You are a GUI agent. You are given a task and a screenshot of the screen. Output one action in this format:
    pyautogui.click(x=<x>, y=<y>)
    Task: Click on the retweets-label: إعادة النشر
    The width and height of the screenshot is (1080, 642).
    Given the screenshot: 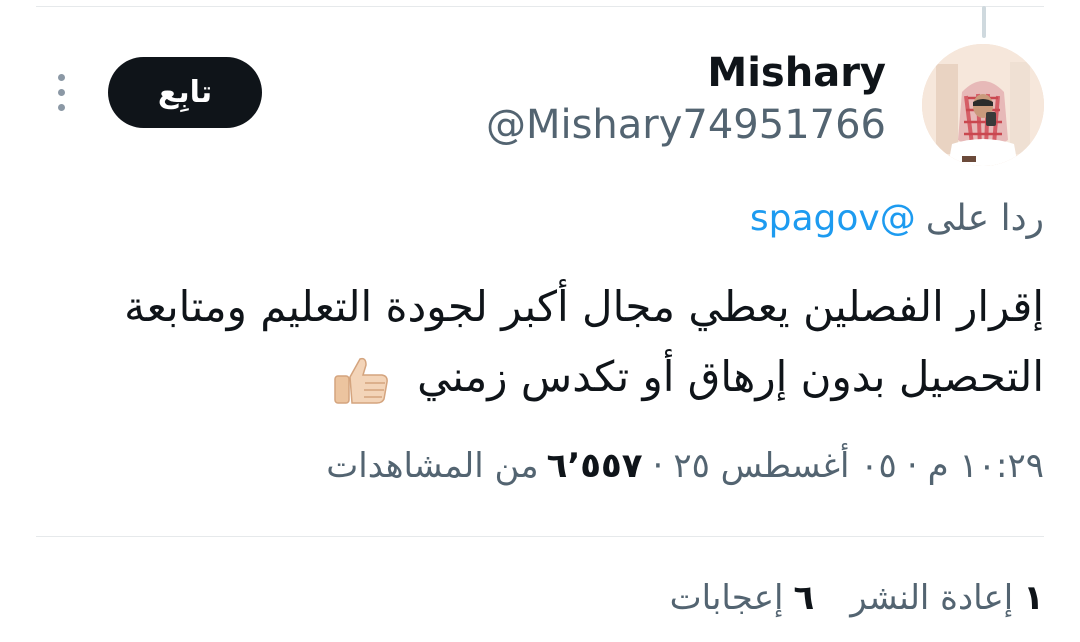 What is the action you would take?
    pyautogui.click(x=932, y=598)
    